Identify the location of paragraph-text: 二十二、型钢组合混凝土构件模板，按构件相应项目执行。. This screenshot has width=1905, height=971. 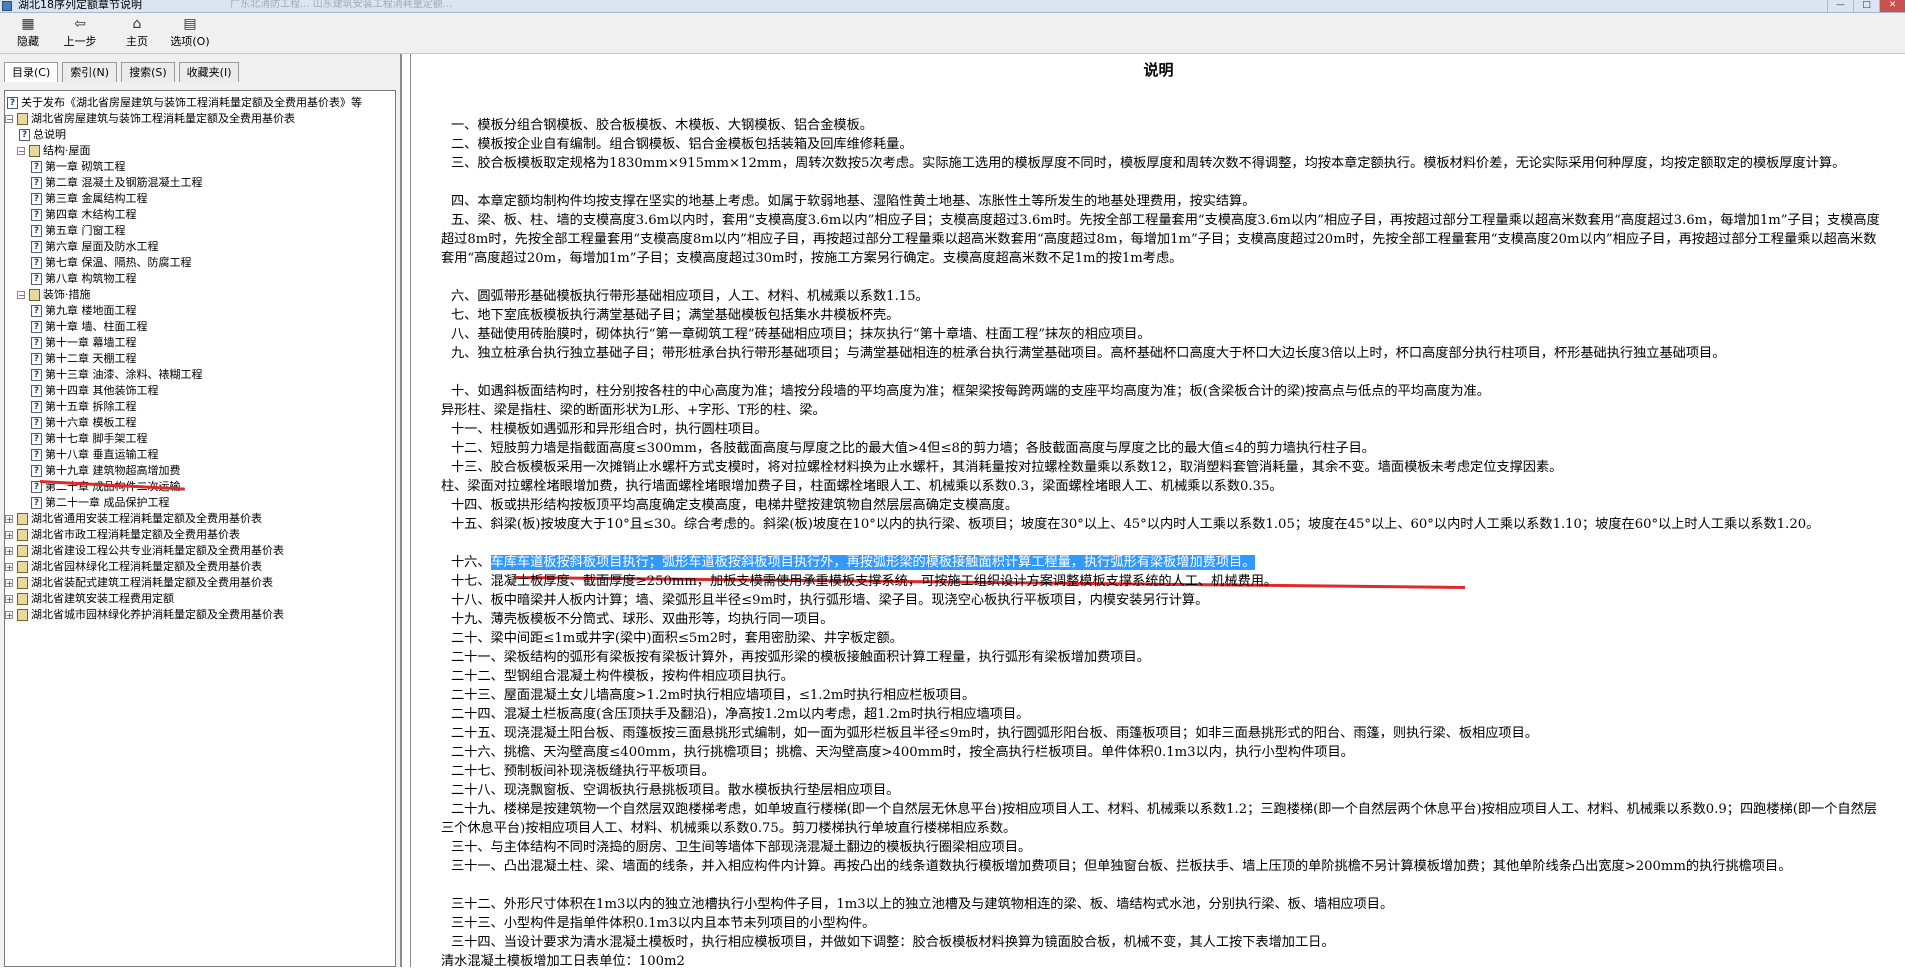
(622, 676).